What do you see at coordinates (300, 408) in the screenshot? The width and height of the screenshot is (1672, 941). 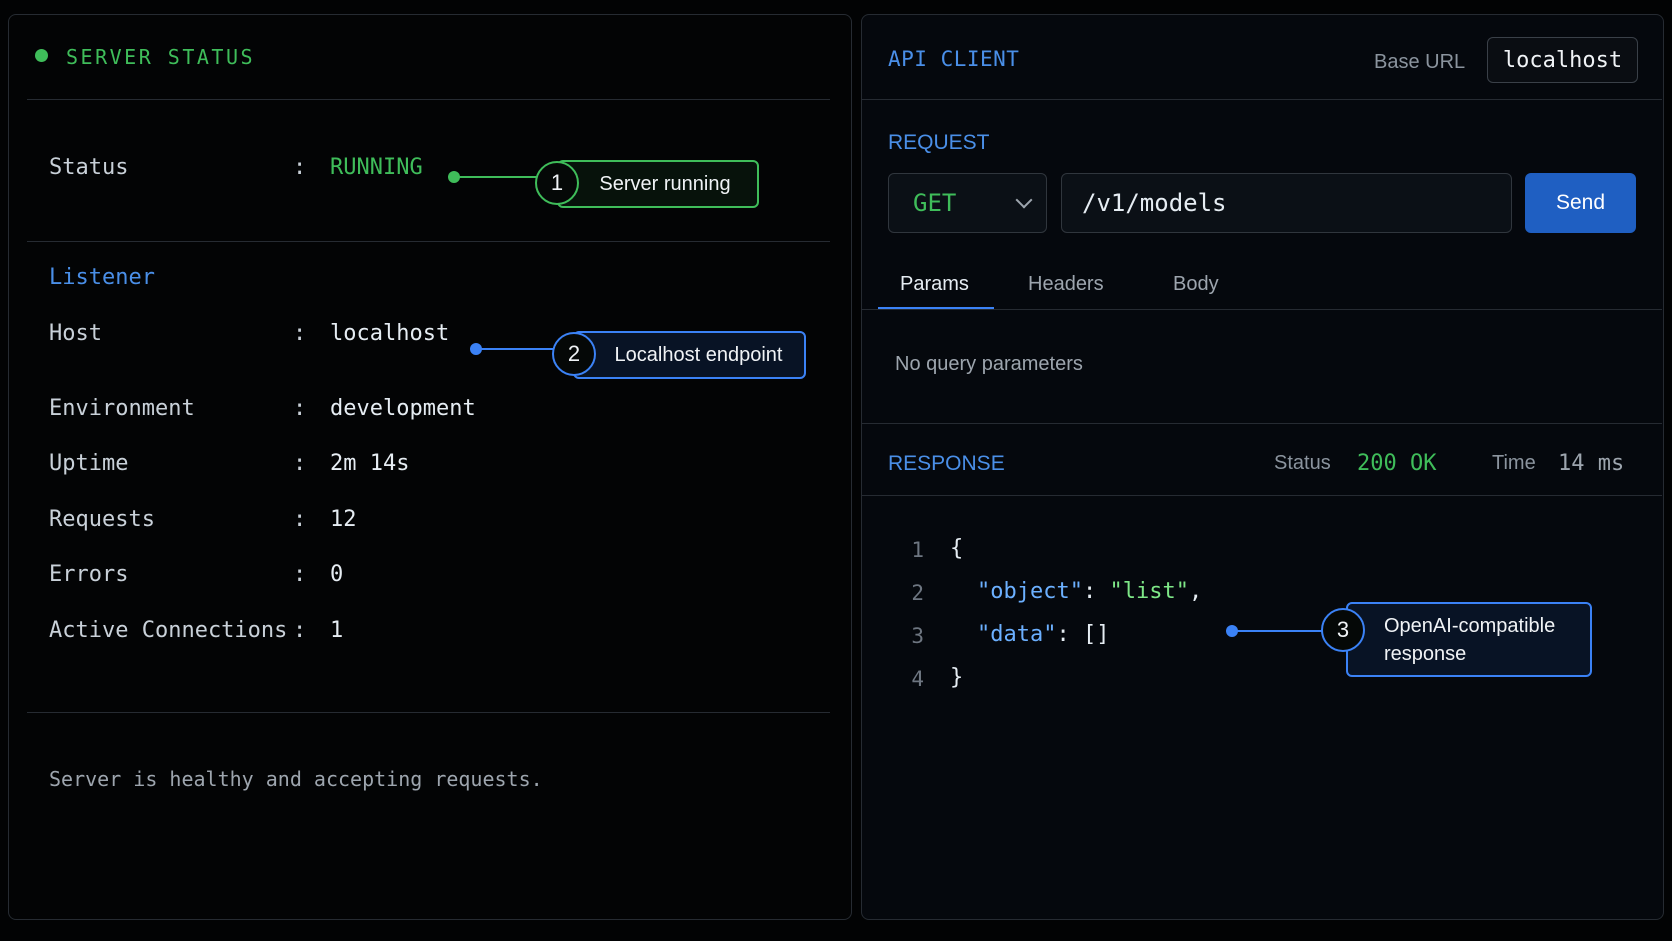 I see `environment-colon: :` at bounding box center [300, 408].